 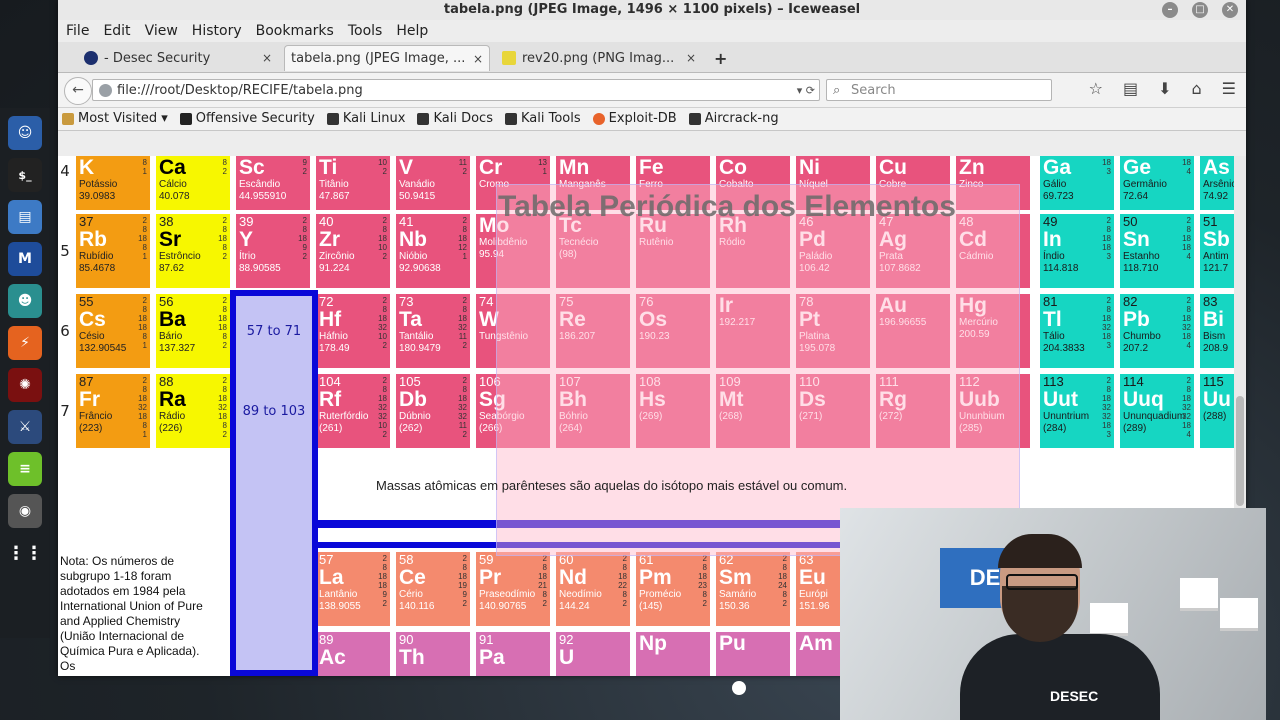 I want to click on hamburger-menu-icon: ☰, so click(x=1229, y=88).